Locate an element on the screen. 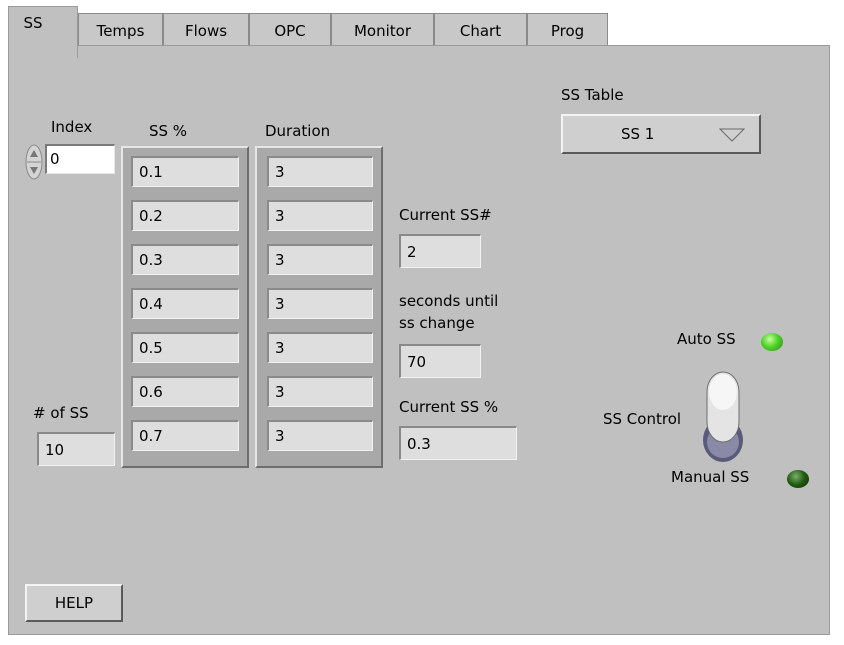  tab-monitor-label: Monitor is located at coordinates (382, 30).